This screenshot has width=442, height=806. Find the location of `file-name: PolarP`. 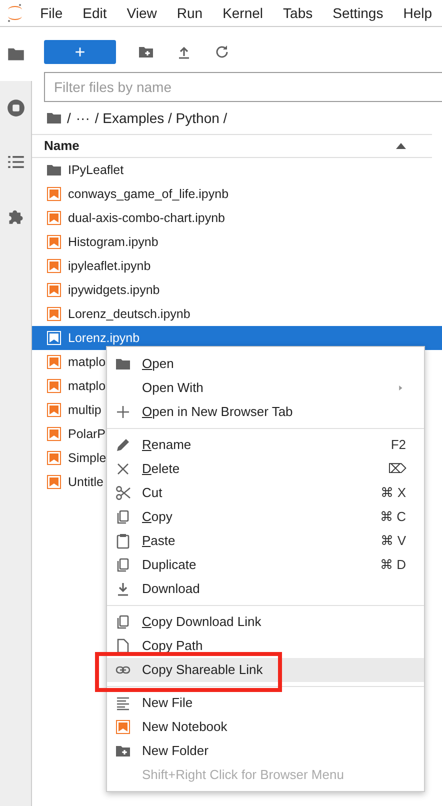

file-name: PolarP is located at coordinates (87, 434).